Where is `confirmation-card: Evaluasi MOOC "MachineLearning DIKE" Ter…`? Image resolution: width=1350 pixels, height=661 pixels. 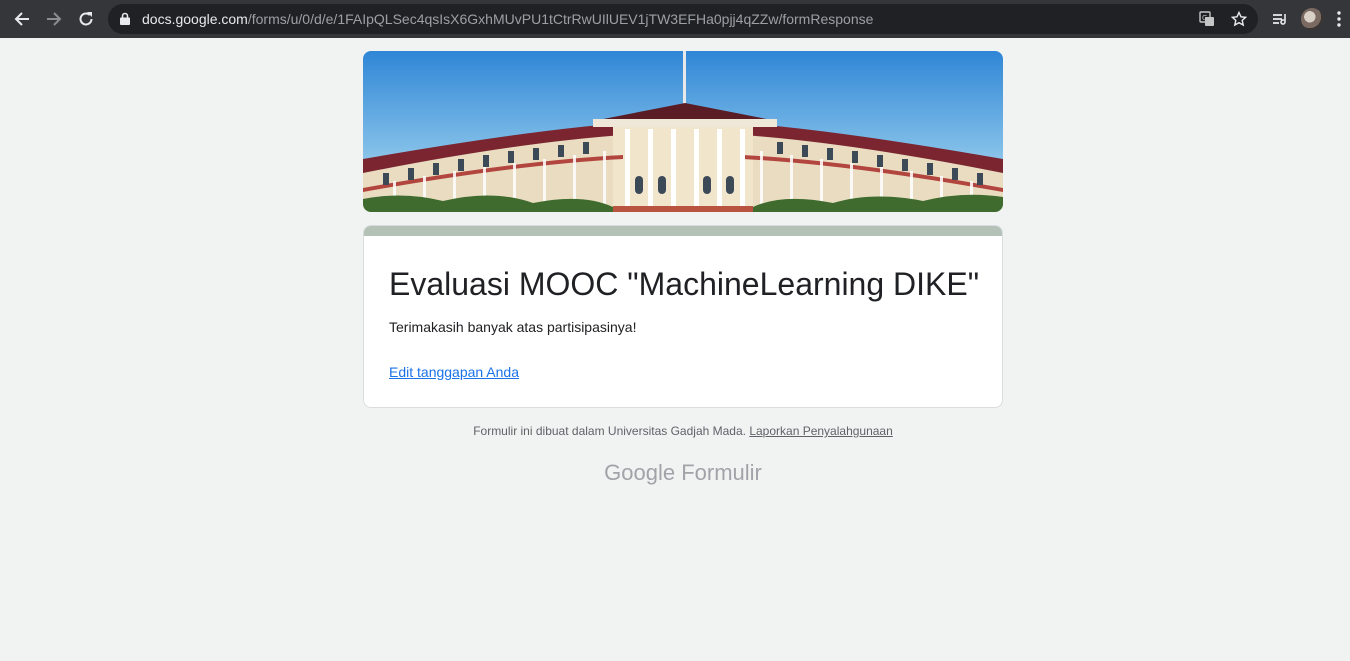 confirmation-card: Evaluasi MOOC "MachineLearning DIKE" Ter… is located at coordinates (683, 316).